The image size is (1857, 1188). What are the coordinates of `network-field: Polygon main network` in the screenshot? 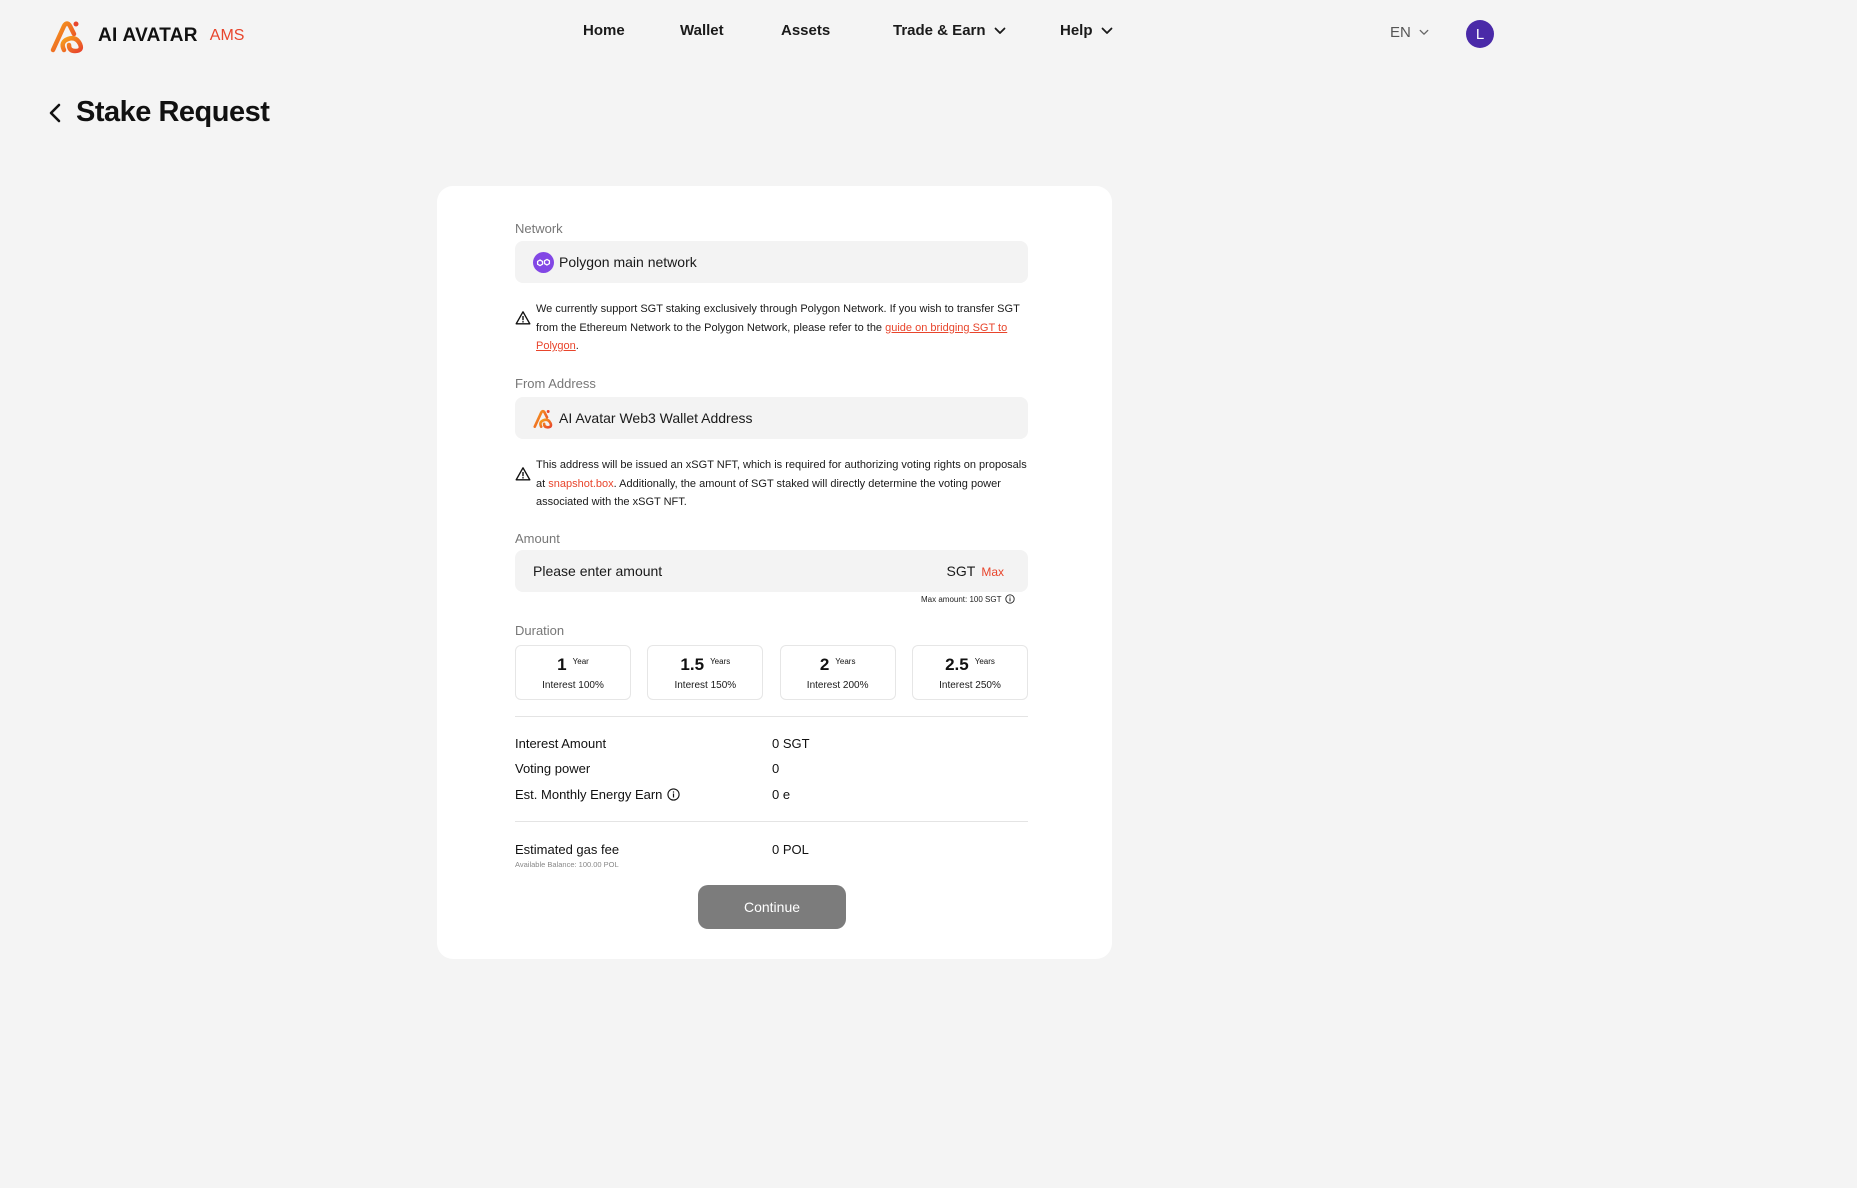 It's located at (771, 262).